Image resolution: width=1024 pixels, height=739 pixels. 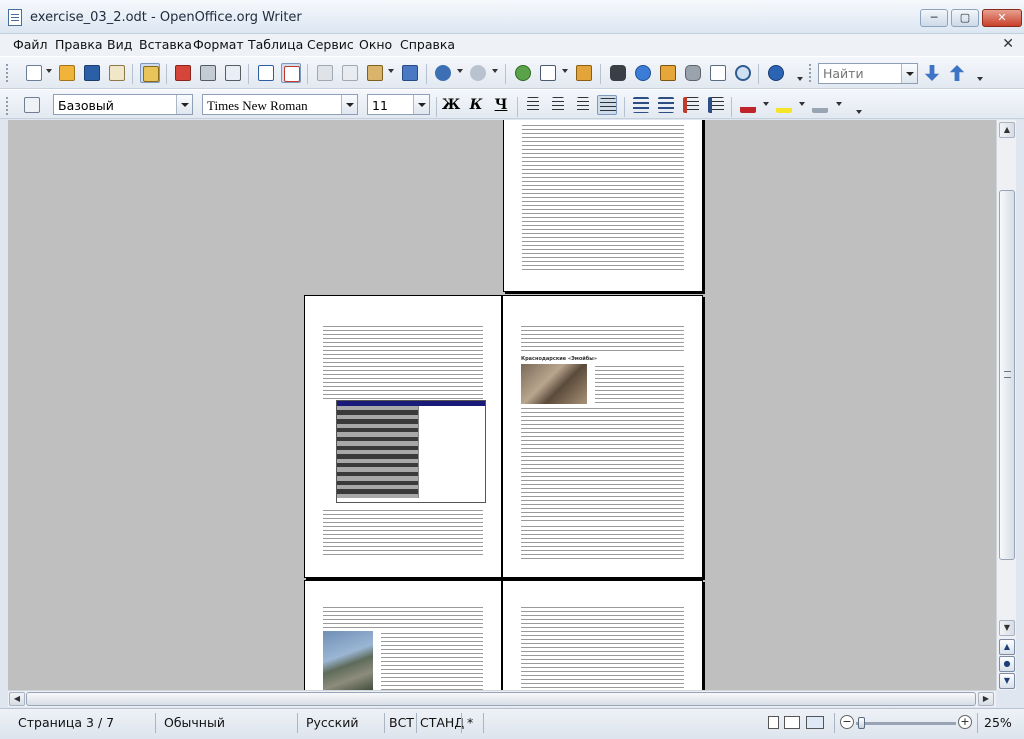 What do you see at coordinates (280, 104) in the screenshot?
I see `font-name-combobox: Times New Roman` at bounding box center [280, 104].